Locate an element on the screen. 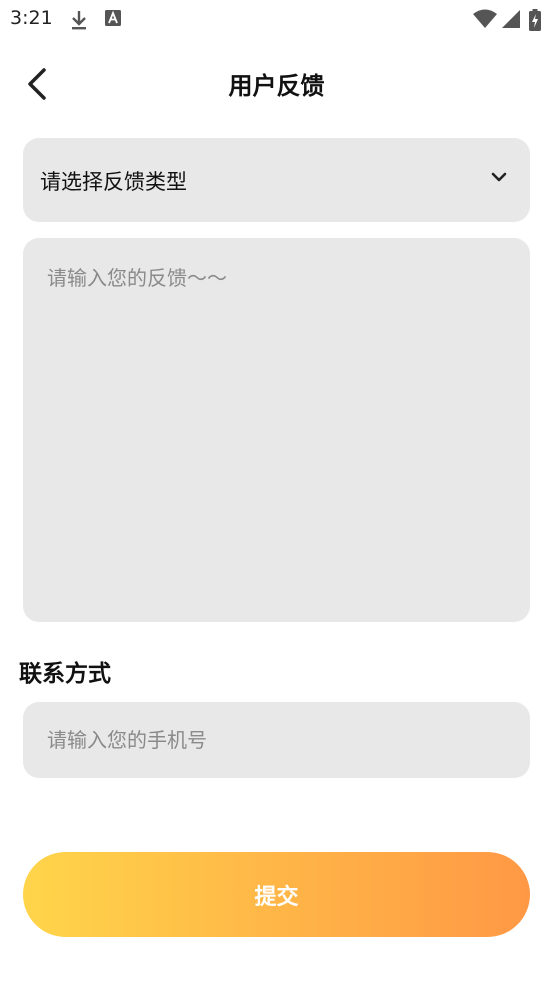 The width and height of the screenshot is (553, 983). page-title: 用户反馈 is located at coordinates (276, 86).